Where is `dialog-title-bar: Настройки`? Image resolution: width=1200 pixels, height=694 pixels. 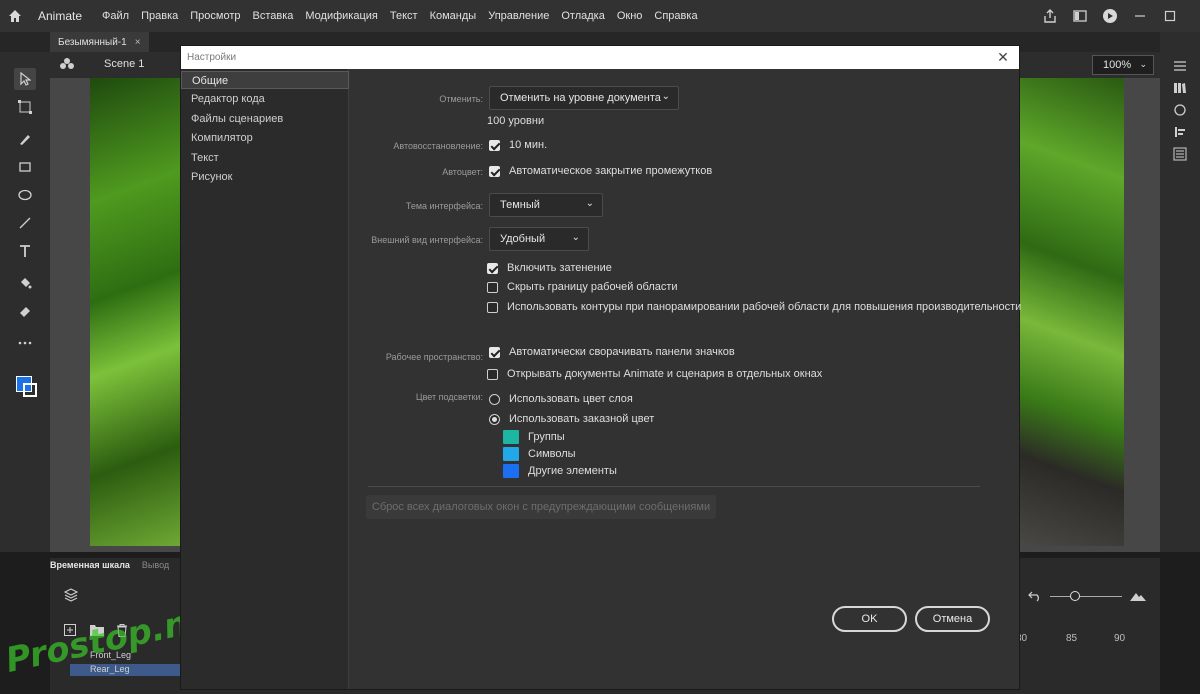
dialog-title-bar: Настройки is located at coordinates (600, 57).